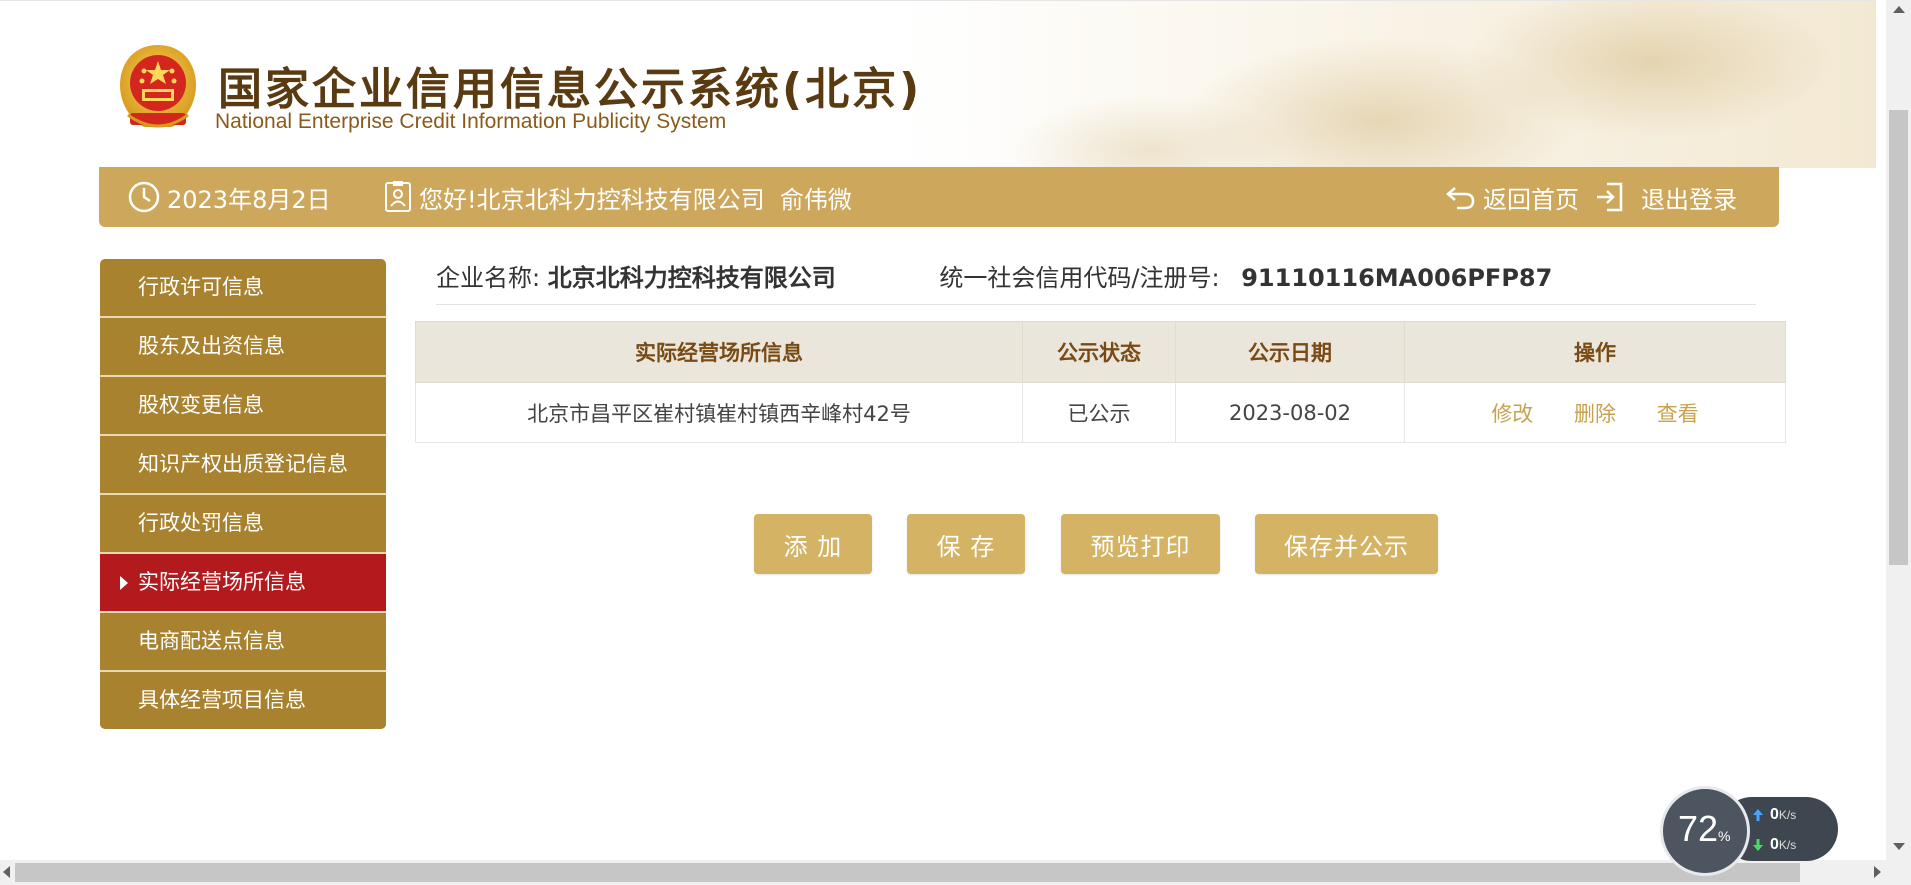 Image resolution: width=1911 pixels, height=885 pixels. What do you see at coordinates (243, 465) in the screenshot?
I see `sidebar-item-ip-pledge: 知识产权出质登记信息` at bounding box center [243, 465].